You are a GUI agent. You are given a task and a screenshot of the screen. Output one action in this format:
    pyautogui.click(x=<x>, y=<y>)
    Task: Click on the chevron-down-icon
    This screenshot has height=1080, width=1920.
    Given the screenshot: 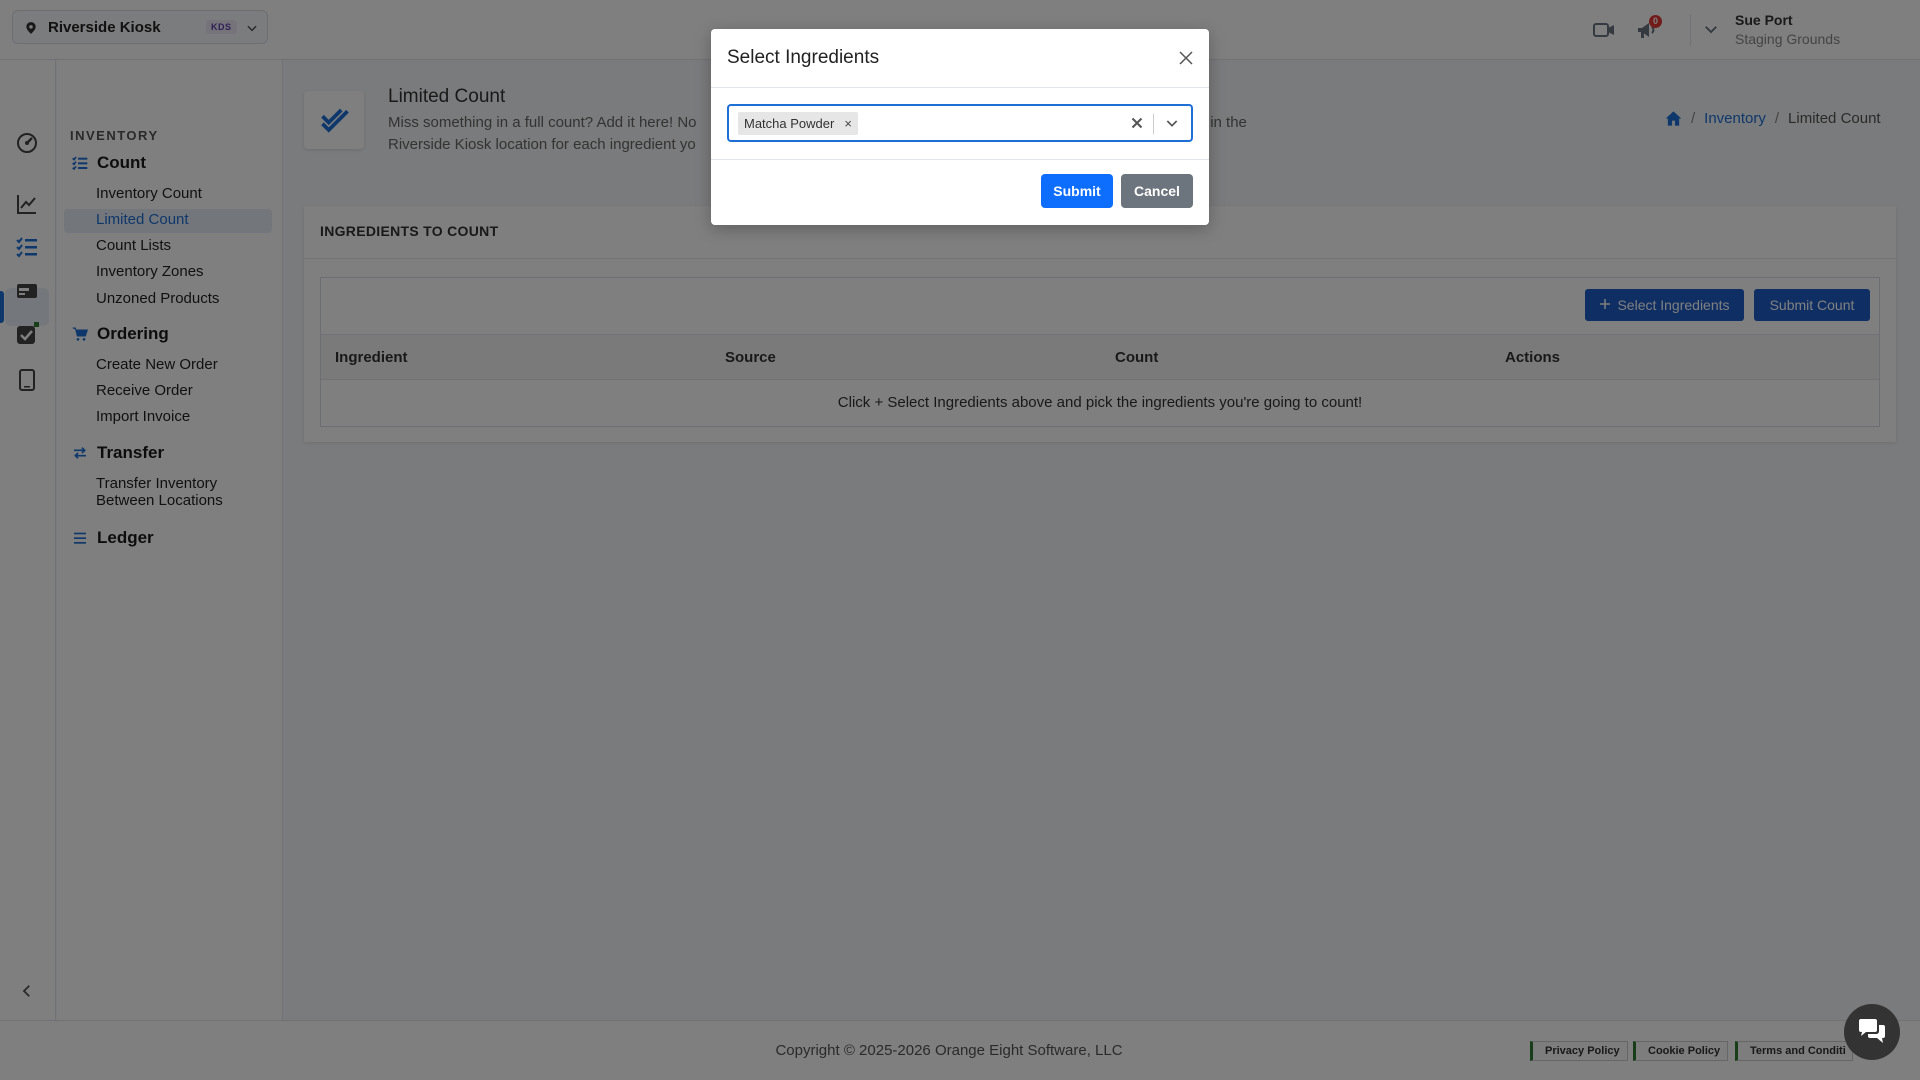 What is the action you would take?
    pyautogui.click(x=1172, y=123)
    